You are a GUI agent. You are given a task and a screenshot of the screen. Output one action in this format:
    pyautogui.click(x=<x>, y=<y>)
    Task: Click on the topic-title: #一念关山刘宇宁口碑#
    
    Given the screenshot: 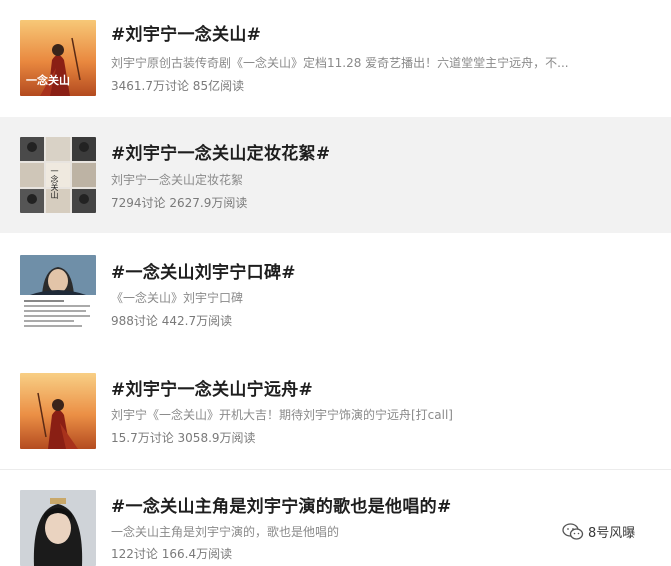 What is the action you would take?
    pyautogui.click(x=203, y=270)
    